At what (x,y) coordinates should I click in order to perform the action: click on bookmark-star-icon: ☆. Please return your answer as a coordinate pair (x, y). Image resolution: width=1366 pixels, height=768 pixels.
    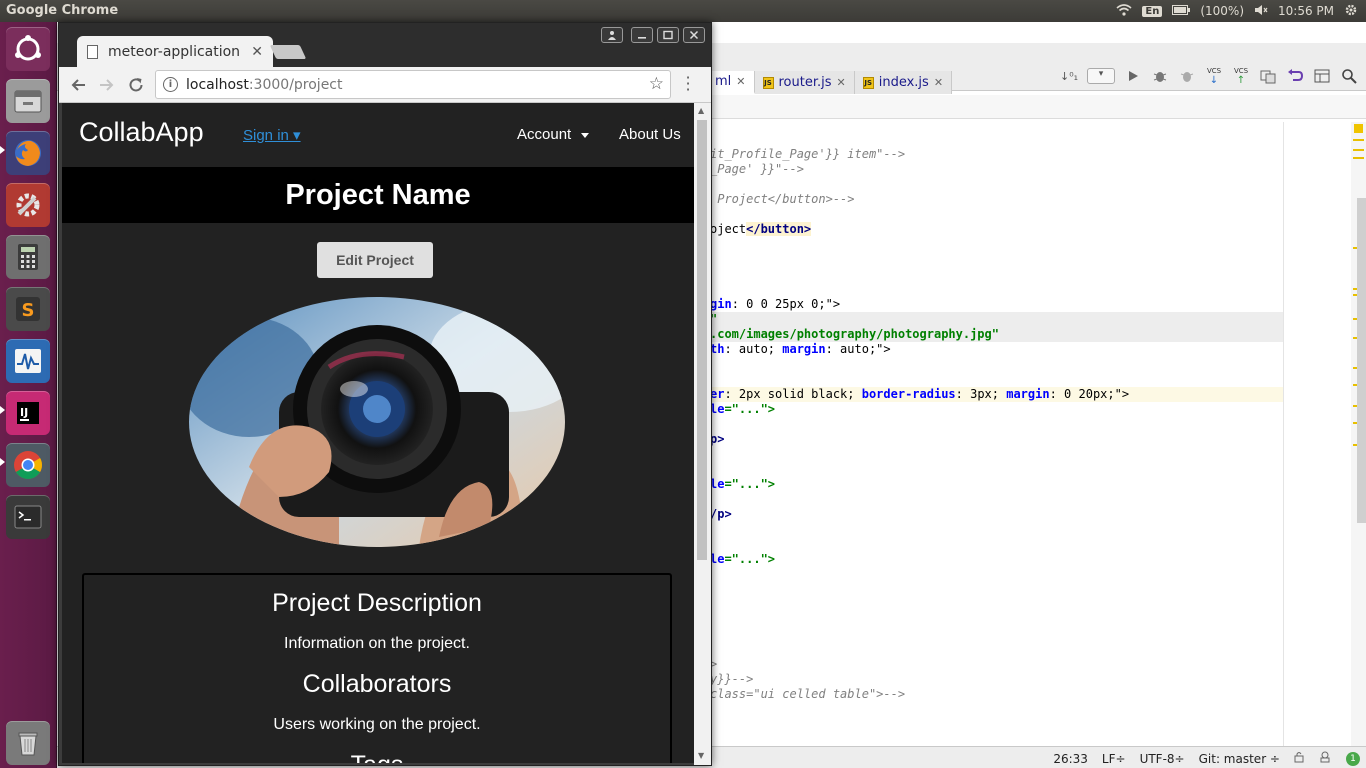
    Looking at the image, I should click on (656, 84).